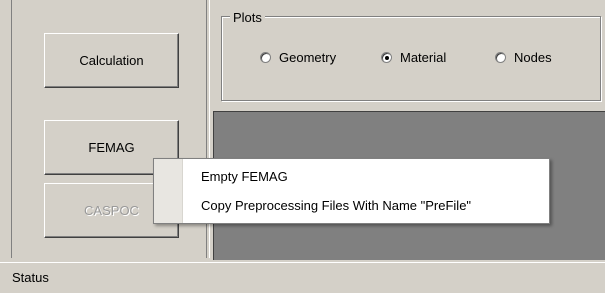  I want to click on radio-material-label: Material, so click(423, 57).